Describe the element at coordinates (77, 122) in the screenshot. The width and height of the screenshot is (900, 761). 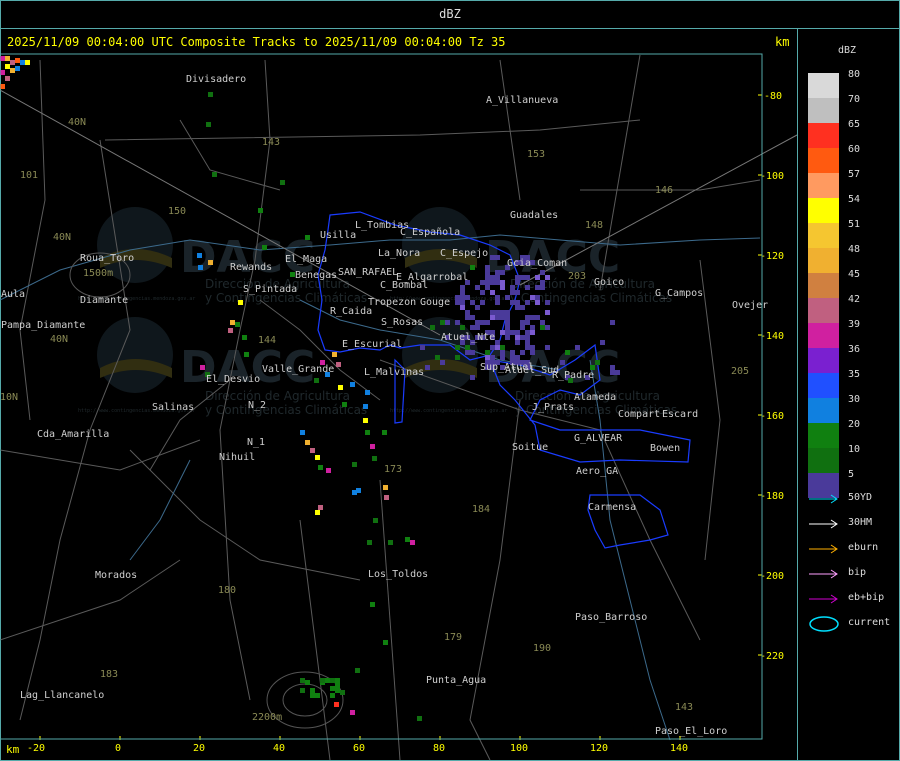
I see `side-mark: 40N` at that location.